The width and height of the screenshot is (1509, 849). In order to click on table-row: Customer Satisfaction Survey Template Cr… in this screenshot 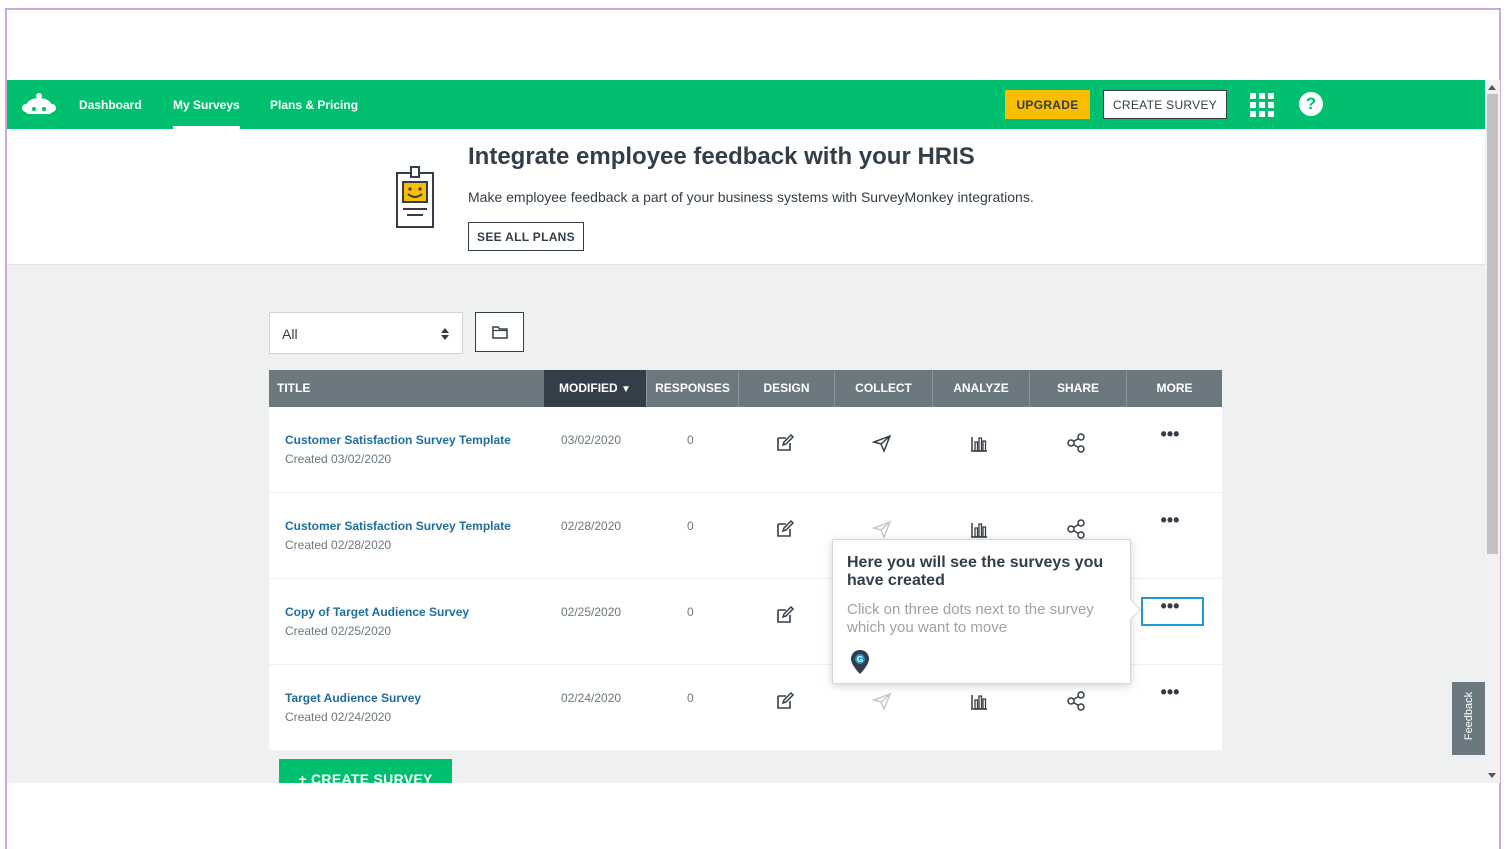, I will do `click(745, 450)`.